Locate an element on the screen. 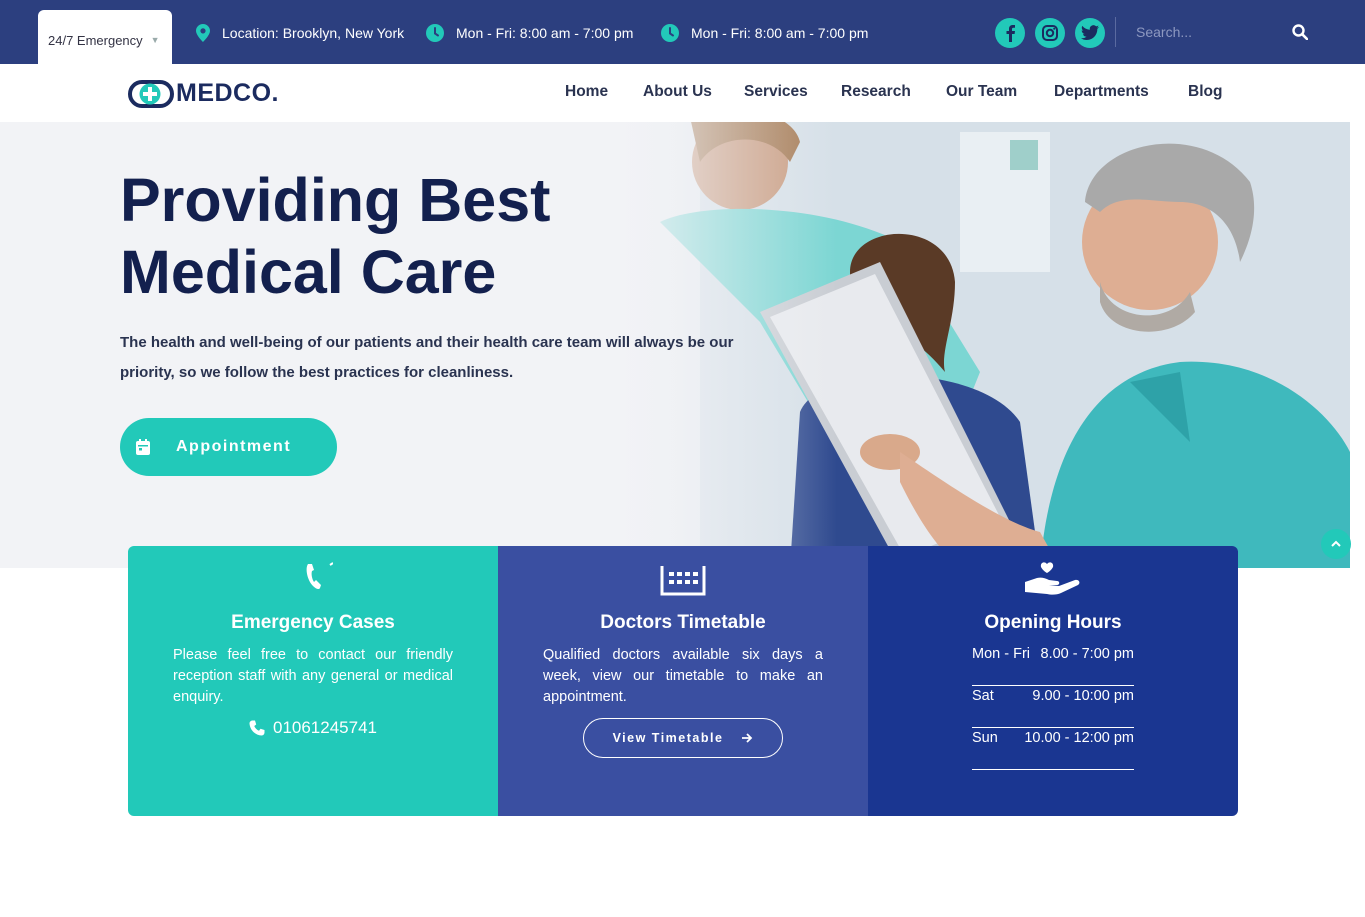 This screenshot has width=1365, height=917. facebook-icon is located at coordinates (1010, 33).